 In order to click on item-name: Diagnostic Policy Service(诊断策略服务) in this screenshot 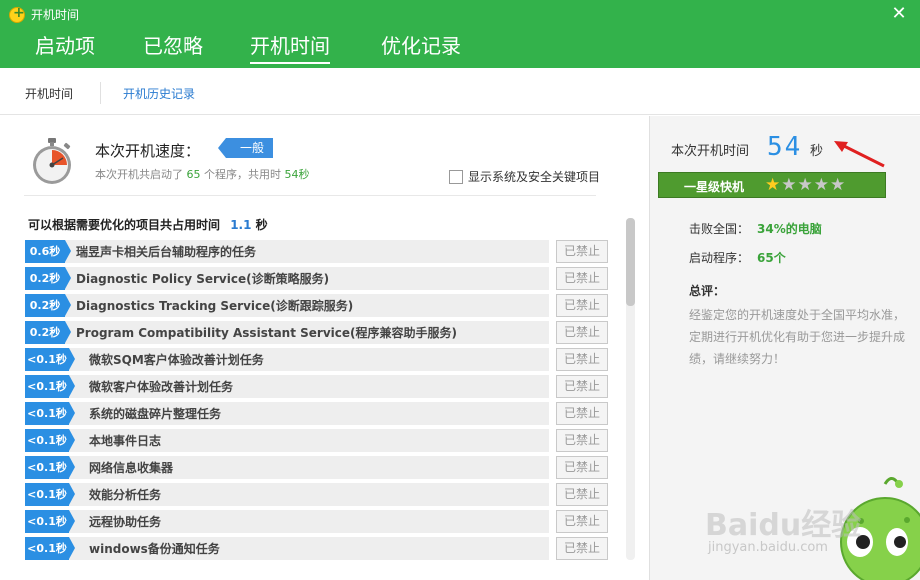, I will do `click(203, 279)`.